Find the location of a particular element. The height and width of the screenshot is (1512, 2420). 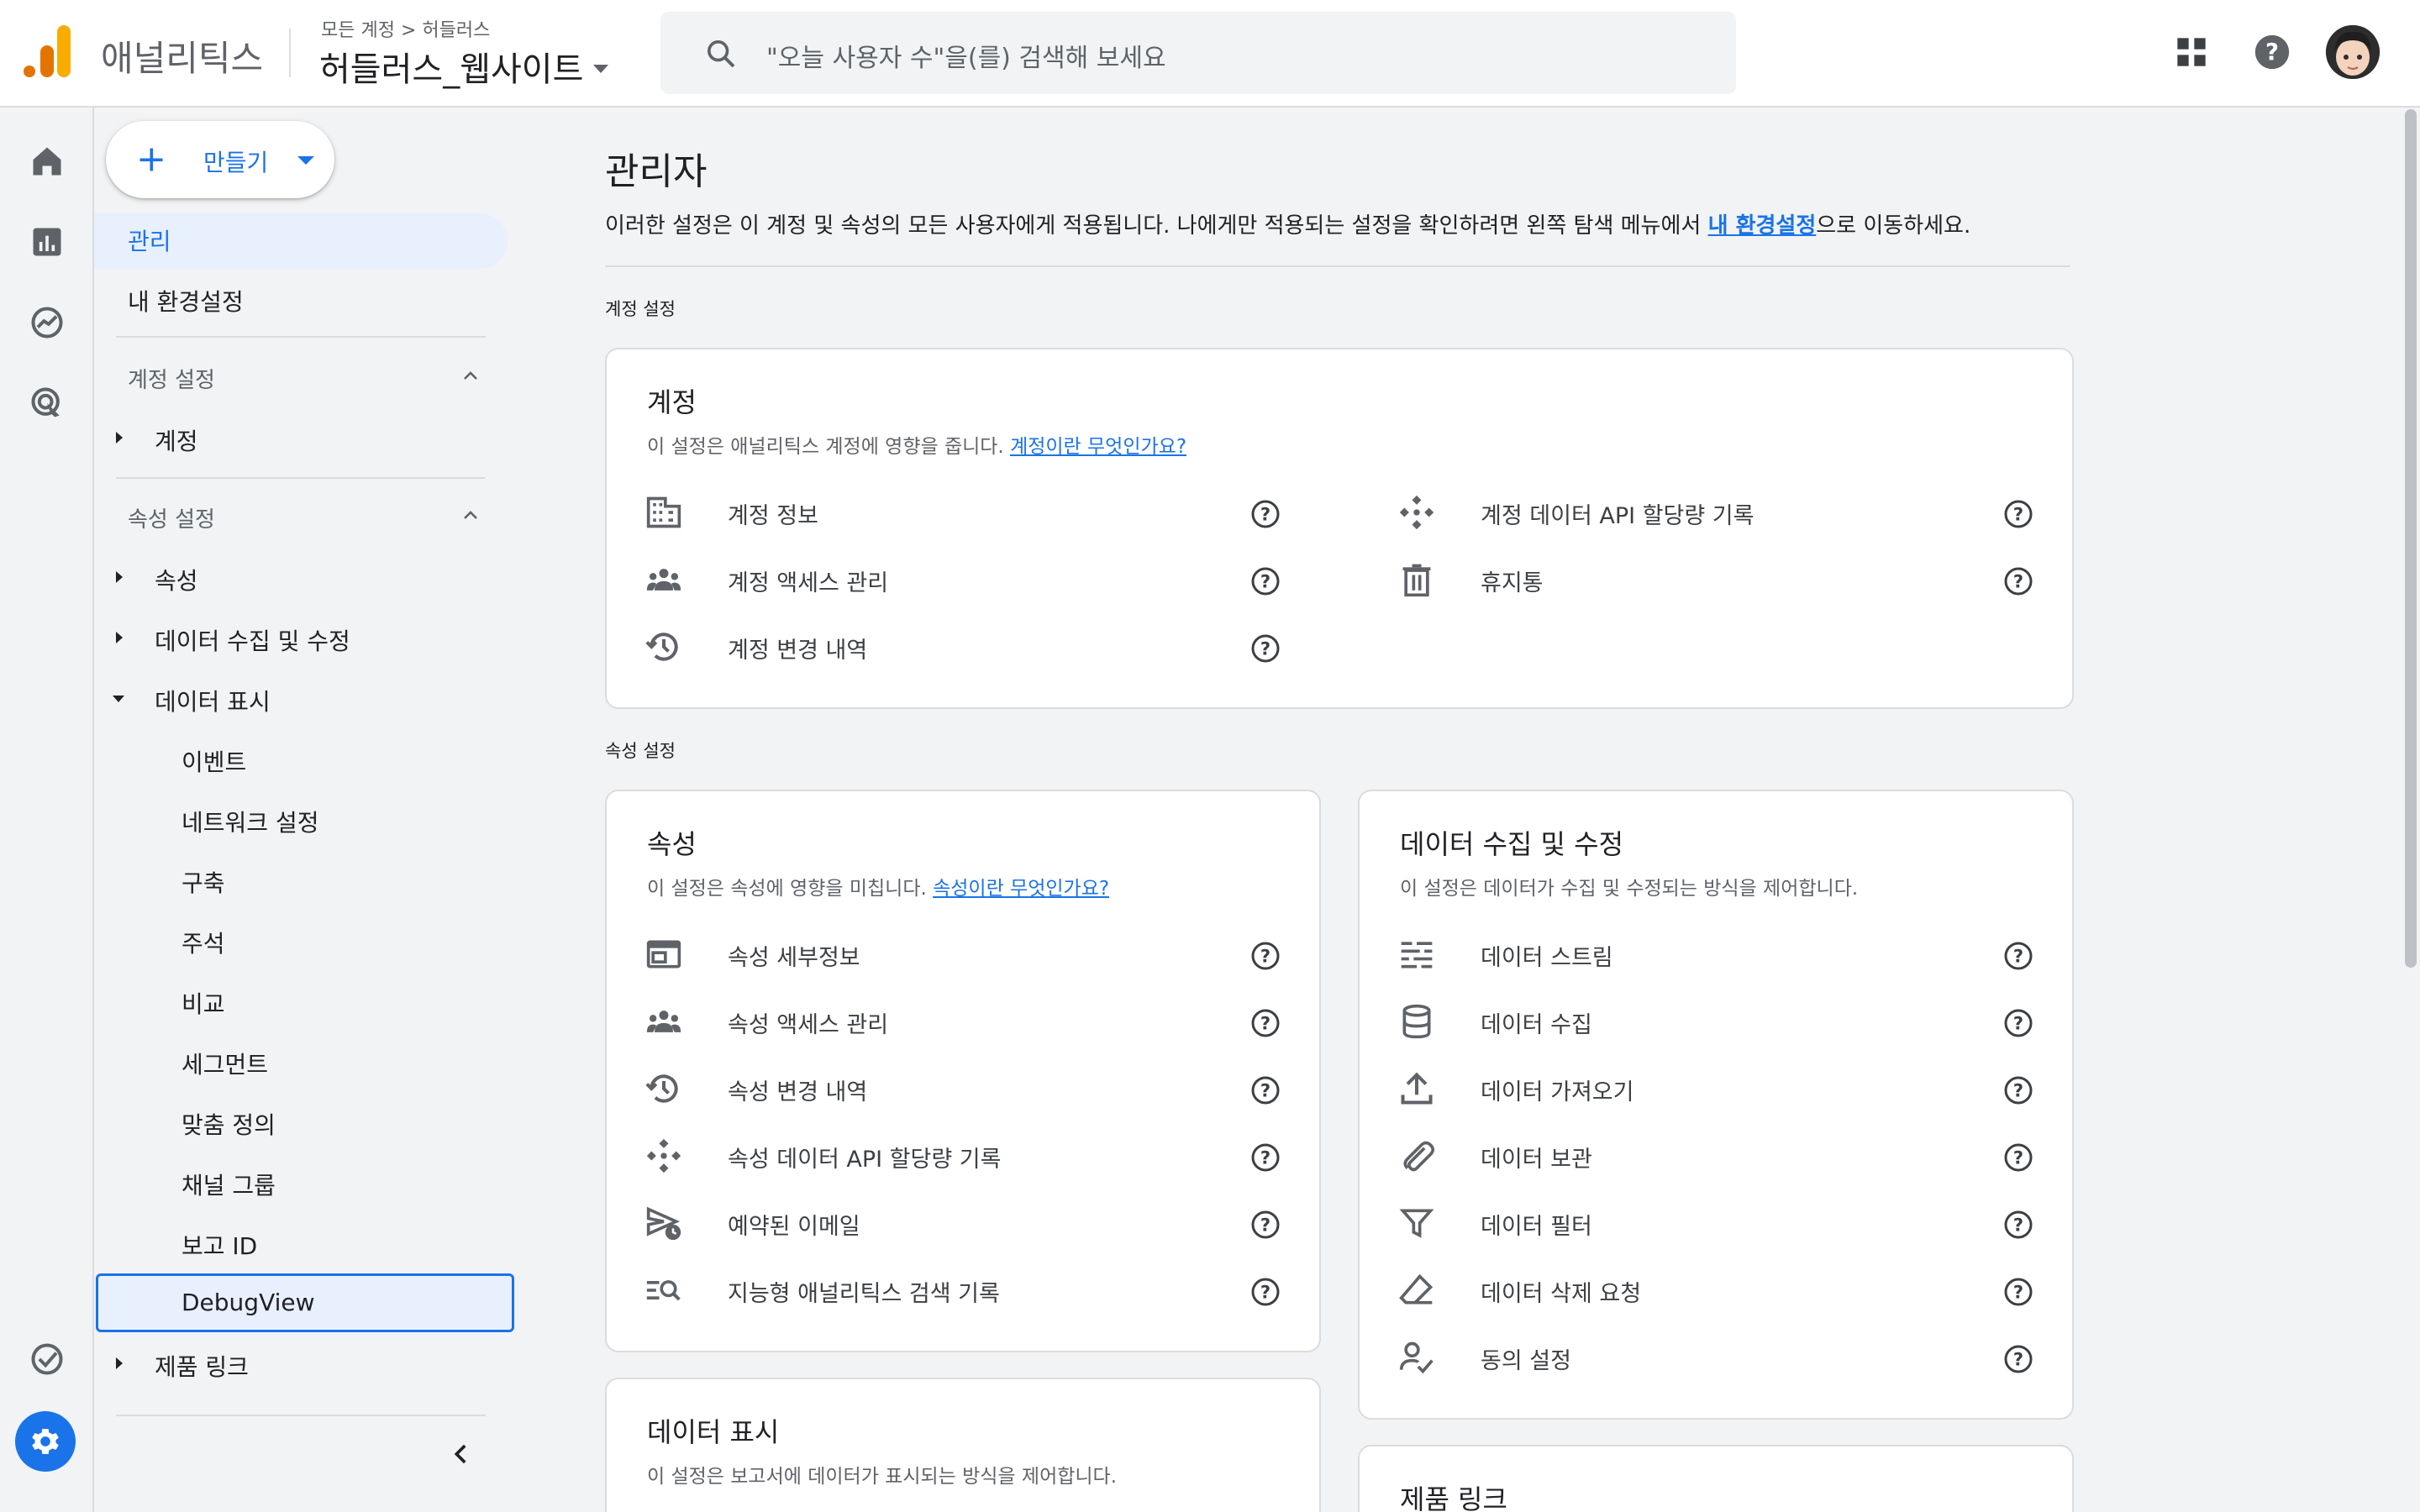

analytics-logo-icon is located at coordinates (47, 51).